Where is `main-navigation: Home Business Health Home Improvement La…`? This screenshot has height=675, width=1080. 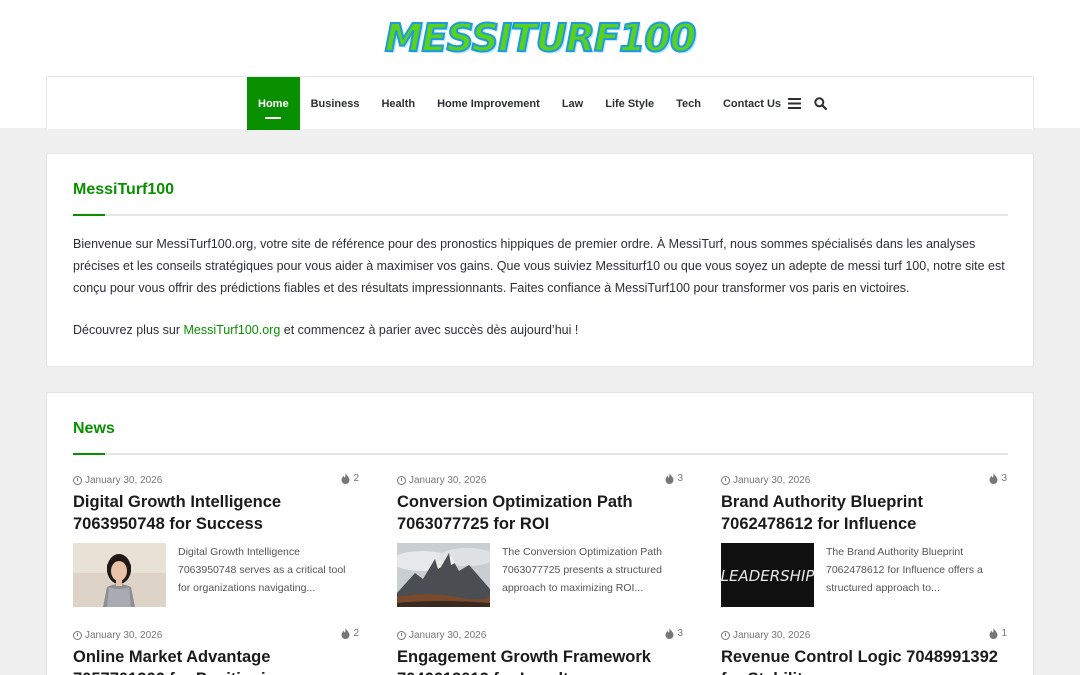
main-navigation: Home Business Health Home Improvement La… is located at coordinates (540, 103).